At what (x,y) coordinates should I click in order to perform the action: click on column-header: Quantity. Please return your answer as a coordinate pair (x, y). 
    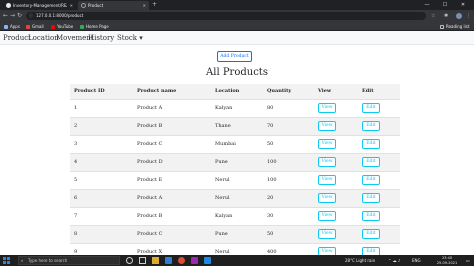
    Looking at the image, I should click on (288, 92).